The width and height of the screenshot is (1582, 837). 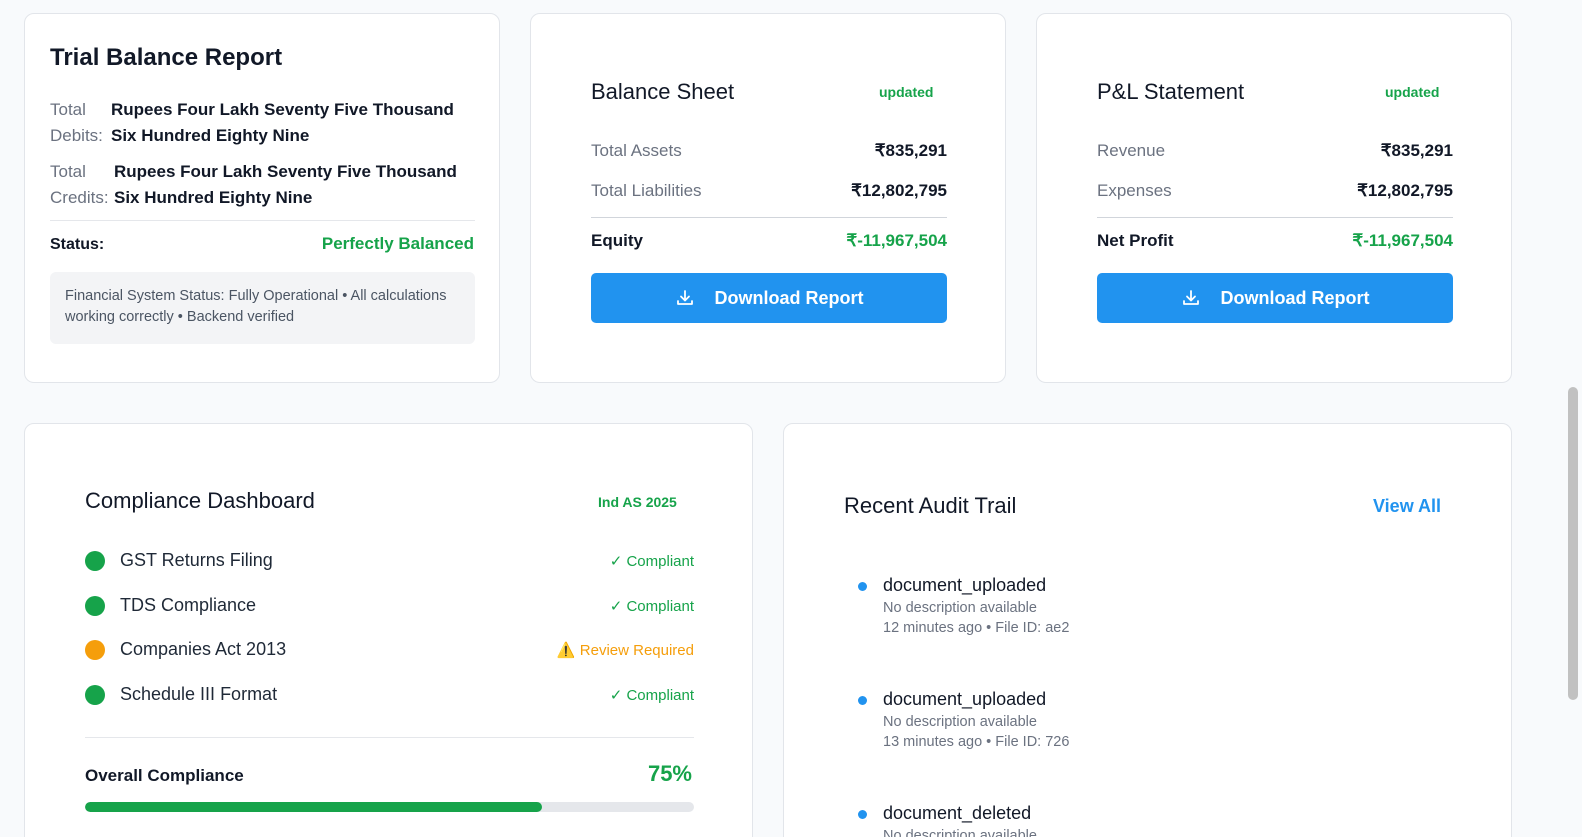 I want to click on row-label: Expenses, so click(x=1134, y=190).